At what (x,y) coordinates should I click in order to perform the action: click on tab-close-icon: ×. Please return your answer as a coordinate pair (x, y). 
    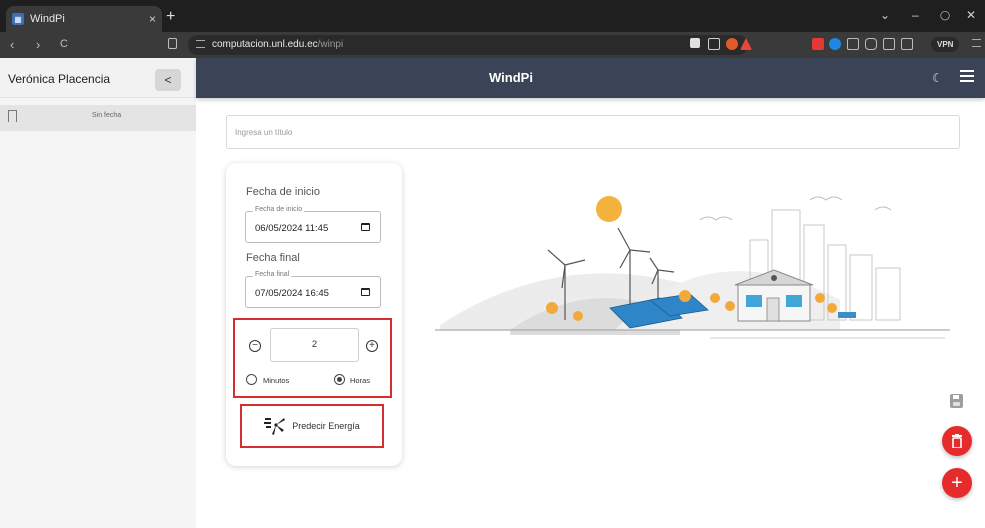
    Looking at the image, I should click on (152, 19).